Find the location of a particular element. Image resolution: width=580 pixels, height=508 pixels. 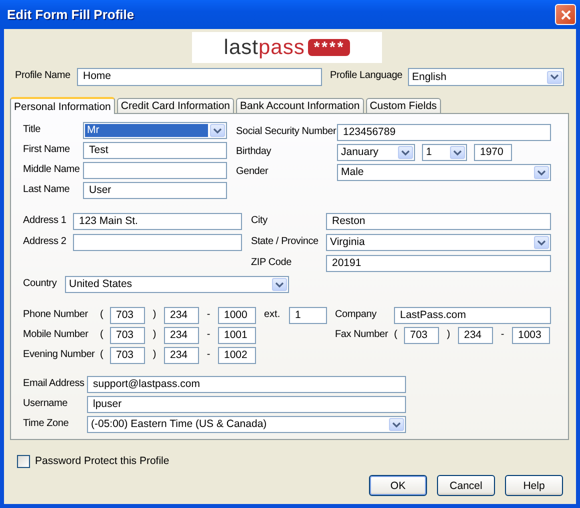

field-label: Address 1 is located at coordinates (45, 221).